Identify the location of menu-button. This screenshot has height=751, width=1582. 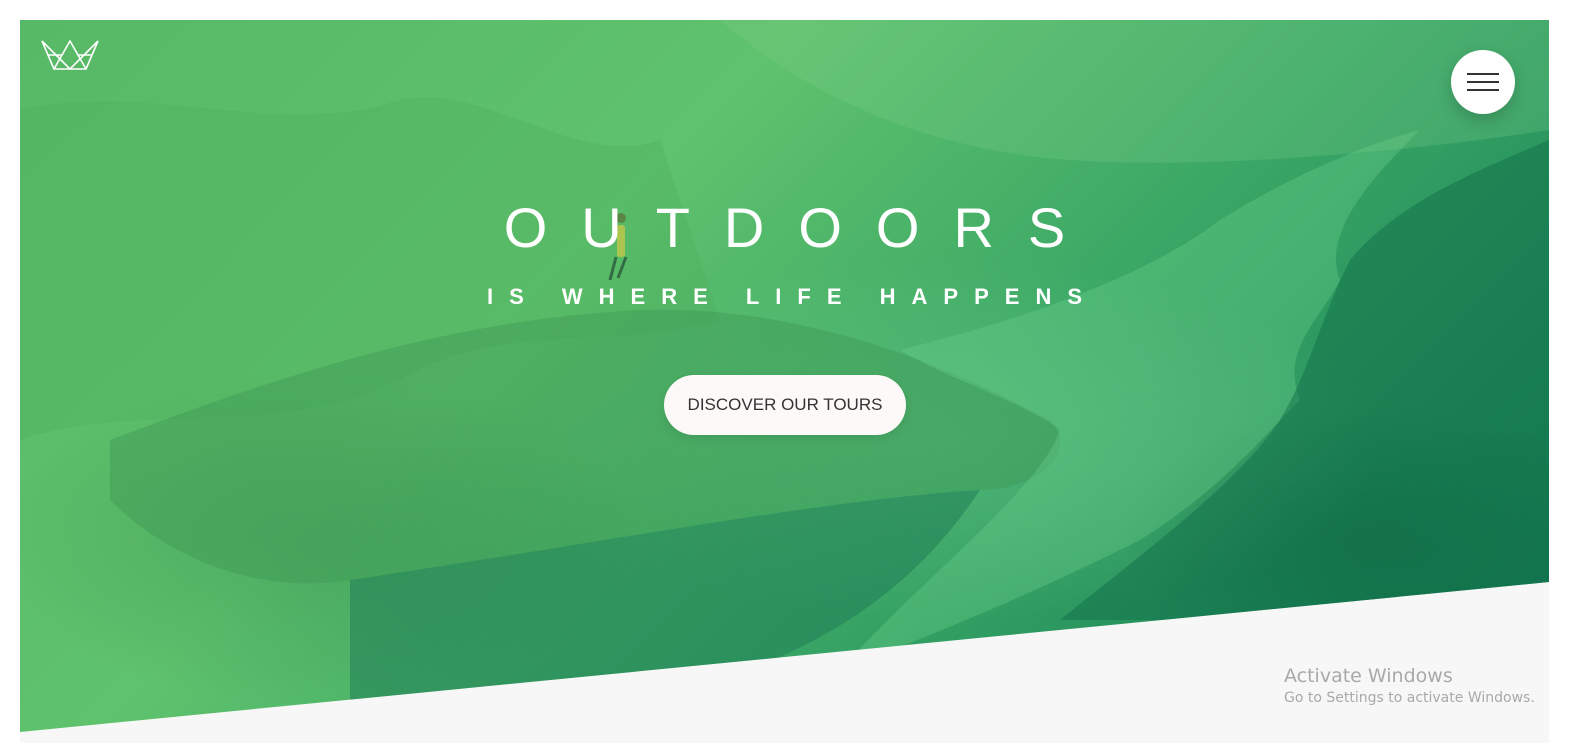
(1483, 82).